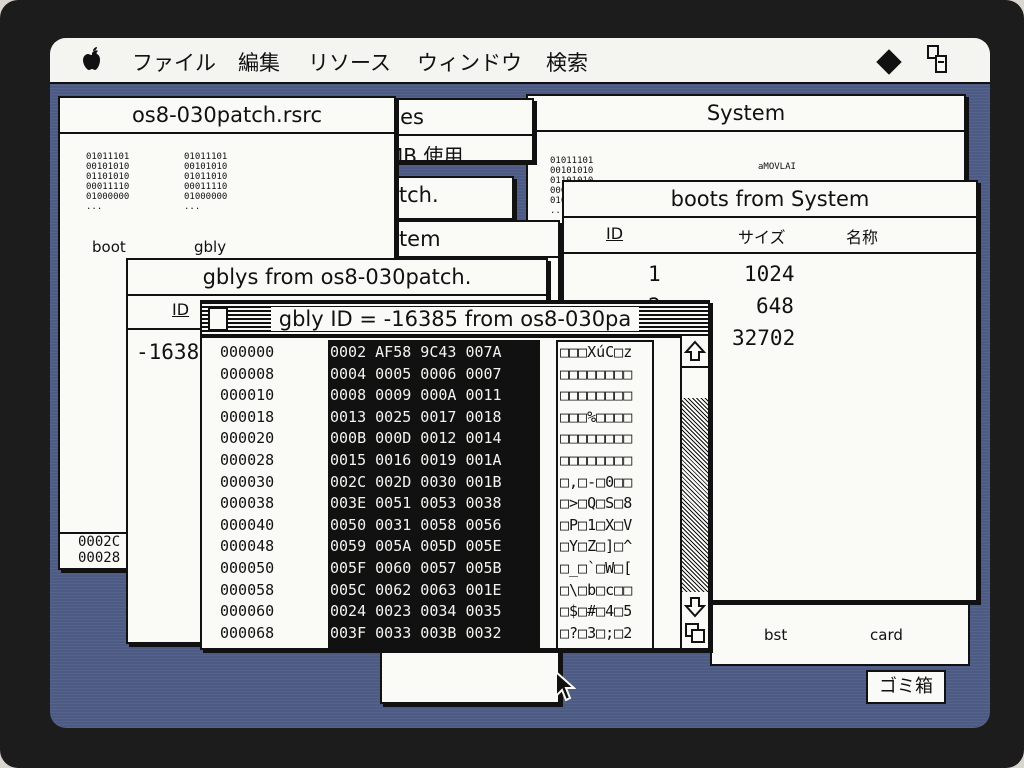 Image resolution: width=1024 pixels, height=768 pixels. What do you see at coordinates (775, 306) in the screenshot?
I see `boots-row-size: 648` at bounding box center [775, 306].